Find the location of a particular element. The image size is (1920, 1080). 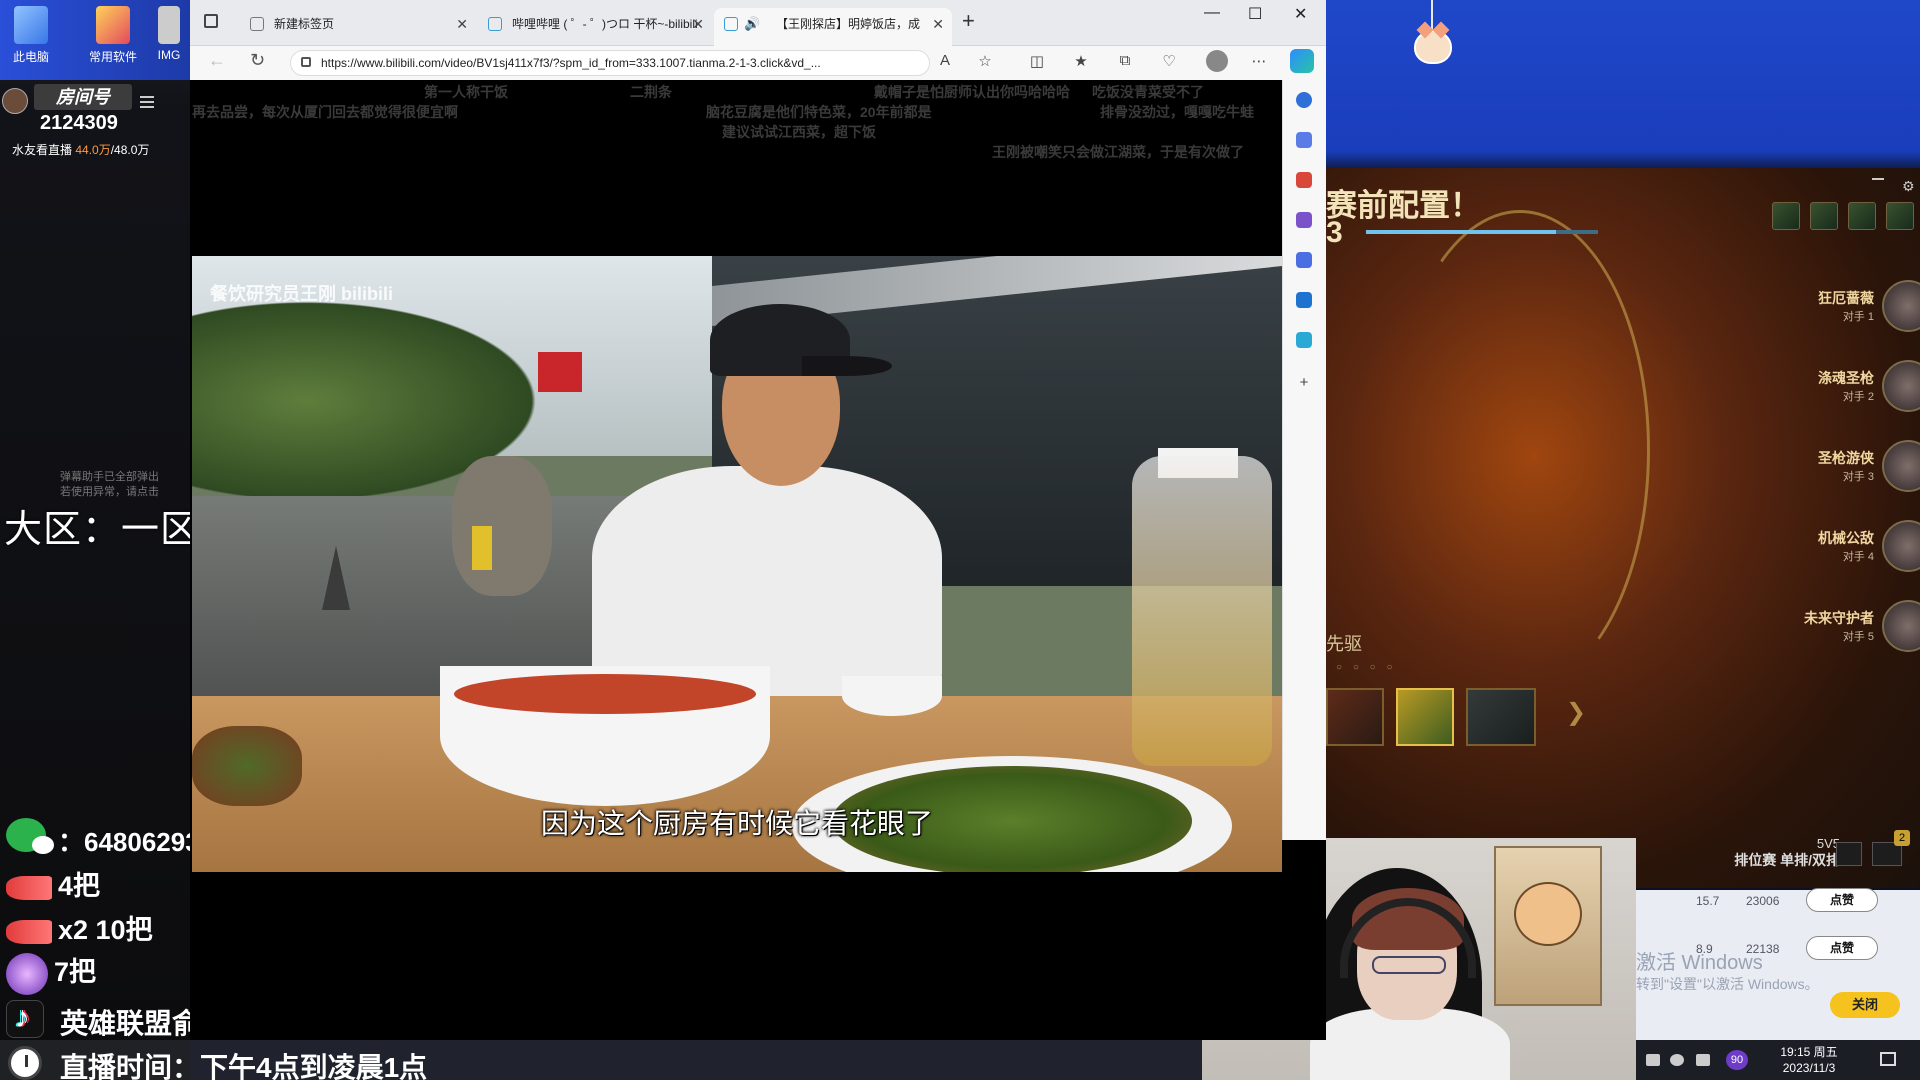

read-aloud-icon: A is located at coordinates (945, 61).